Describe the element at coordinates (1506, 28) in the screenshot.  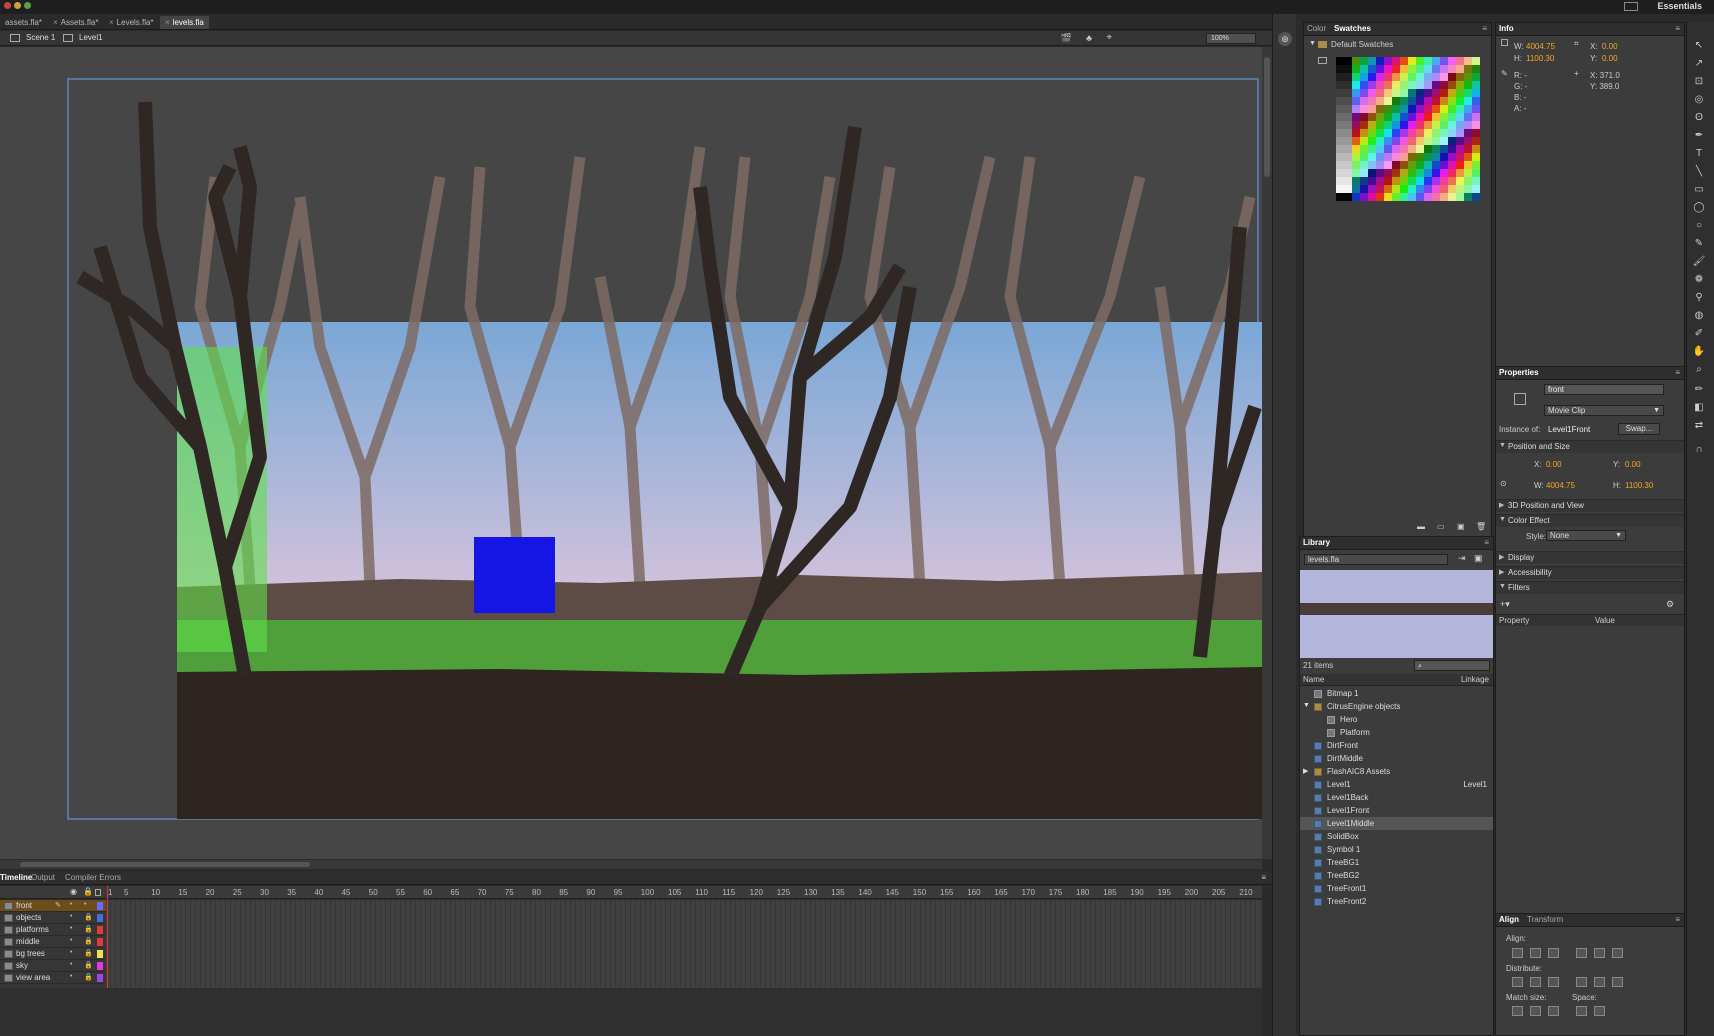
I see `tab-info: Info` at that location.